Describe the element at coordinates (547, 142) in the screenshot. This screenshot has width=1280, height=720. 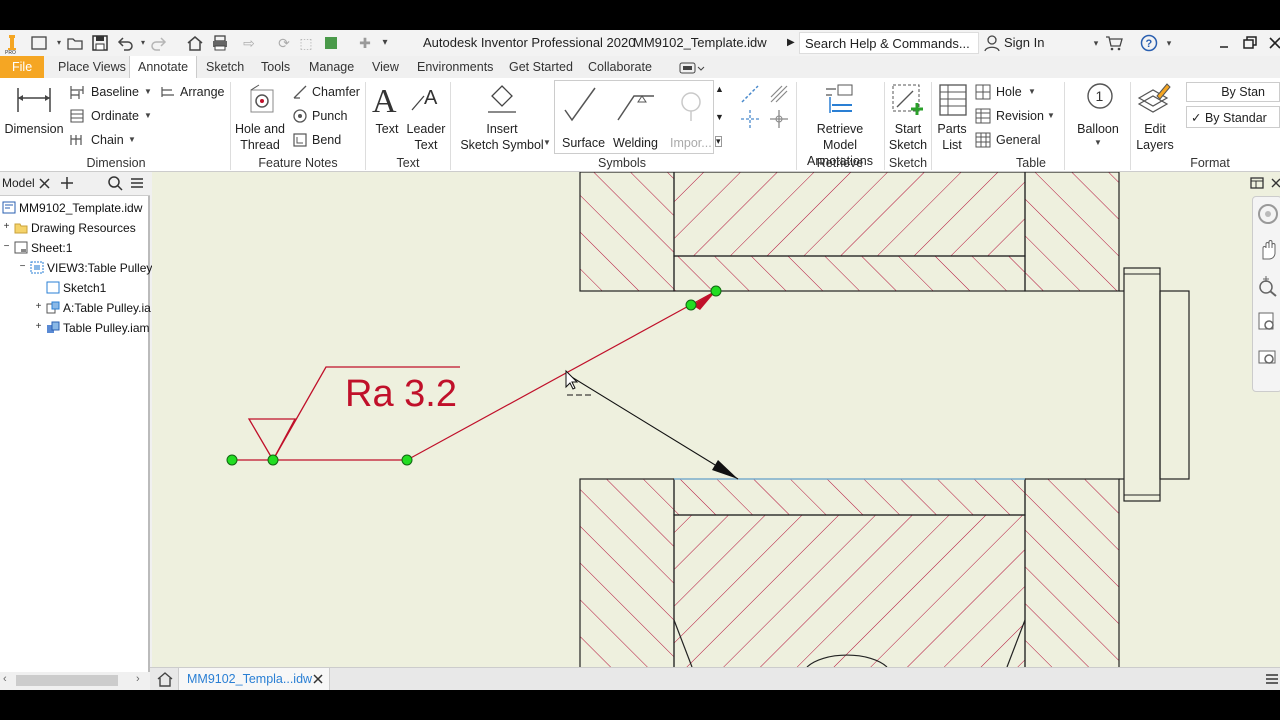
I see `insert-sketch-dropdown-icon: ▼` at that location.